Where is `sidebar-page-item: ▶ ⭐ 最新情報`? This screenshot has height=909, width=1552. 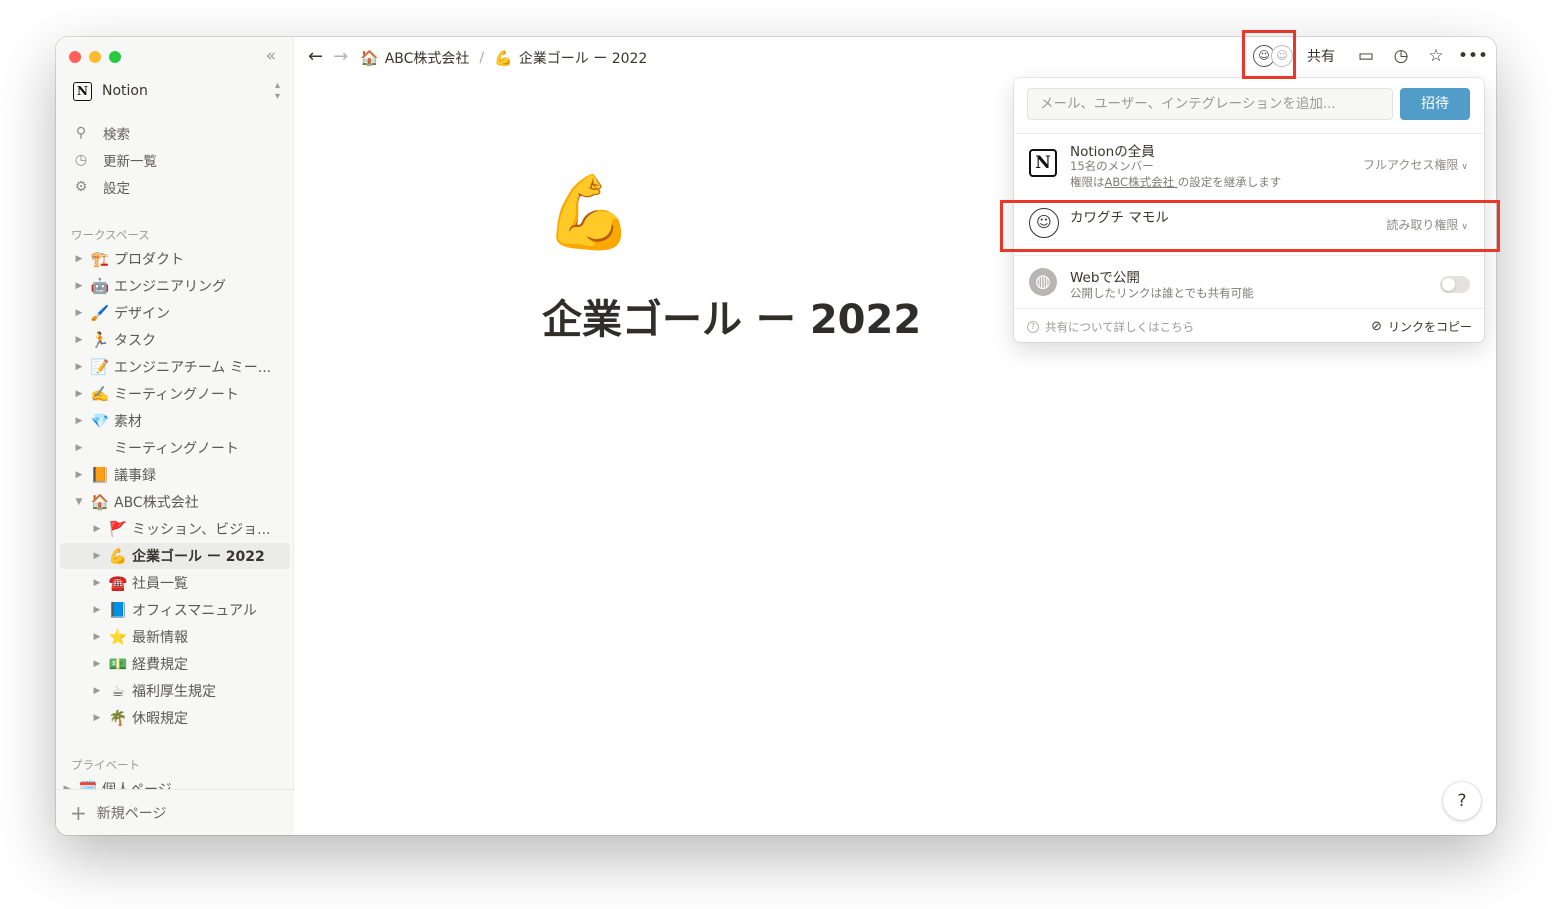
sidebar-page-item: ▶ ⭐ 最新情報 is located at coordinates (175, 637).